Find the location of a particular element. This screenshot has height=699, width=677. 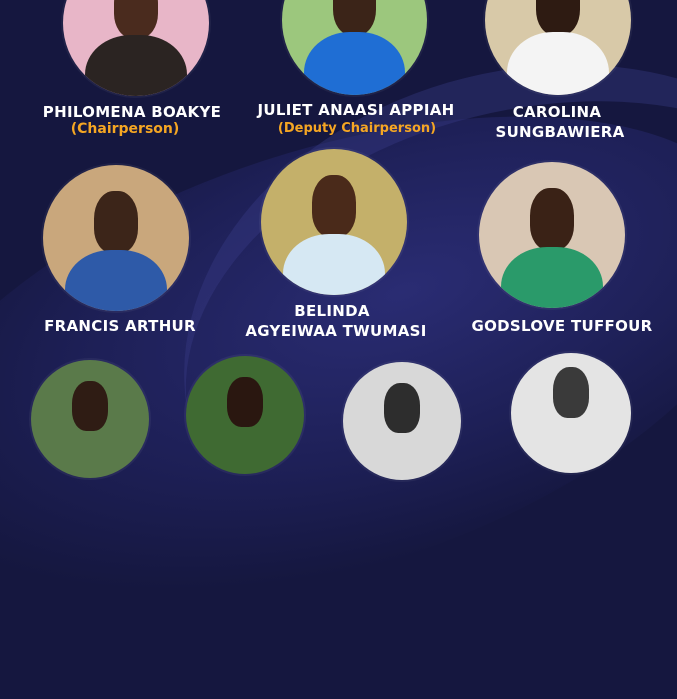

member-name: SUNGBAWIERA is located at coordinates (560, 132).